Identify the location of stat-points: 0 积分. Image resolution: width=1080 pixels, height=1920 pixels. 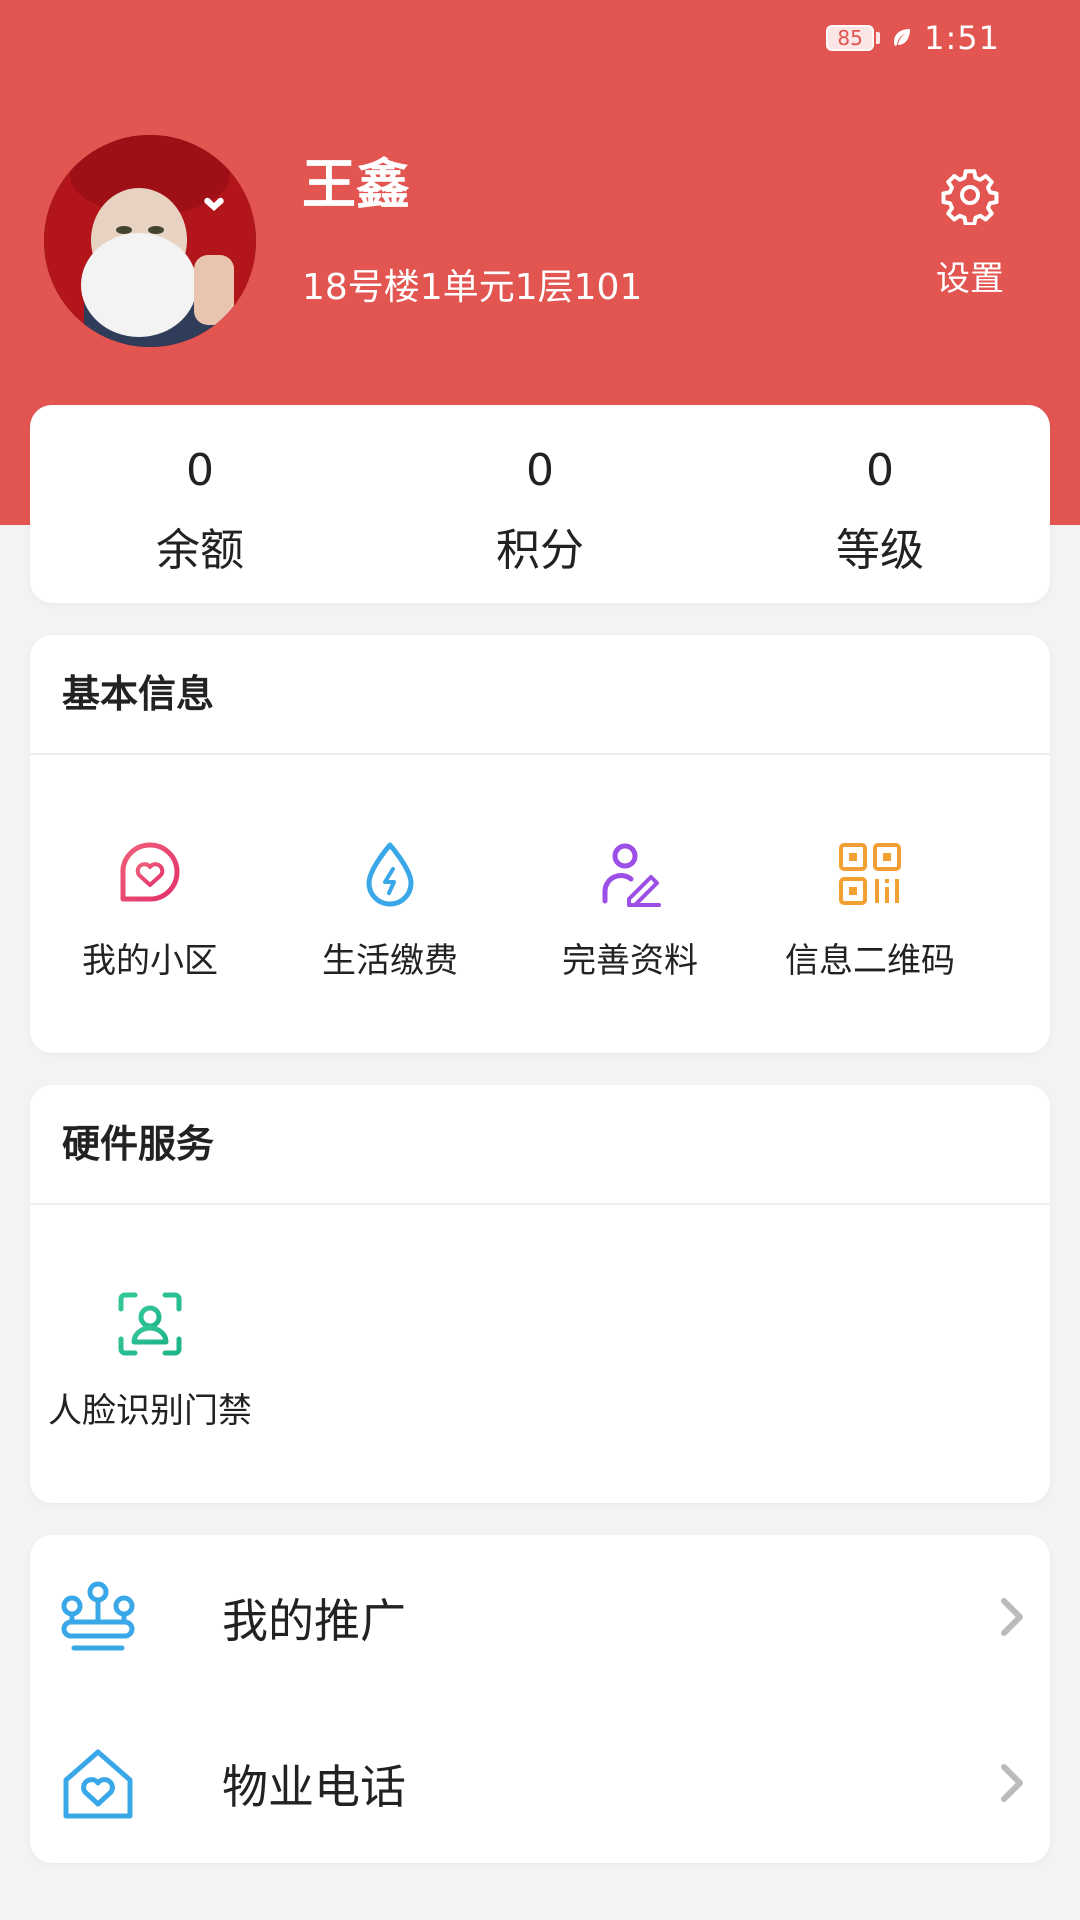
(540, 504).